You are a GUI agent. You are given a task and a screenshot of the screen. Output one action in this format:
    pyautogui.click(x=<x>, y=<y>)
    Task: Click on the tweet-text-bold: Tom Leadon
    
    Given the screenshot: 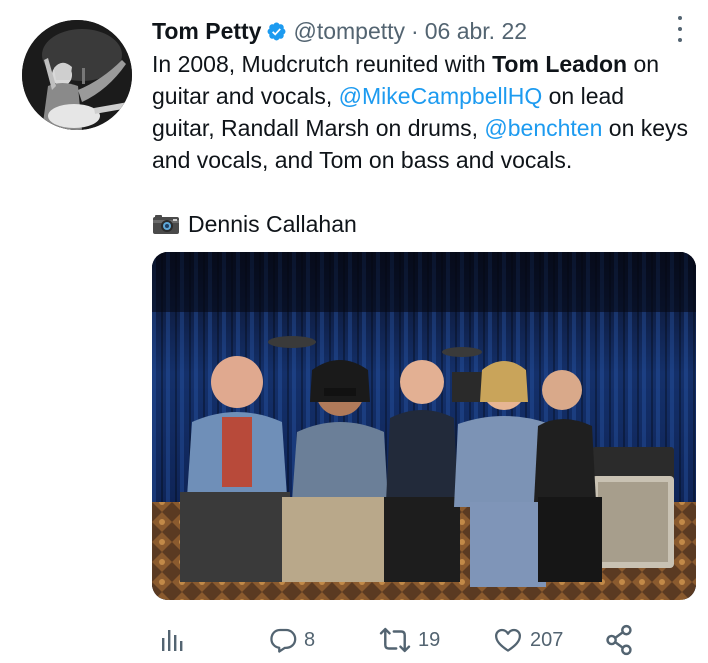 What is the action you would take?
    pyautogui.click(x=560, y=64)
    